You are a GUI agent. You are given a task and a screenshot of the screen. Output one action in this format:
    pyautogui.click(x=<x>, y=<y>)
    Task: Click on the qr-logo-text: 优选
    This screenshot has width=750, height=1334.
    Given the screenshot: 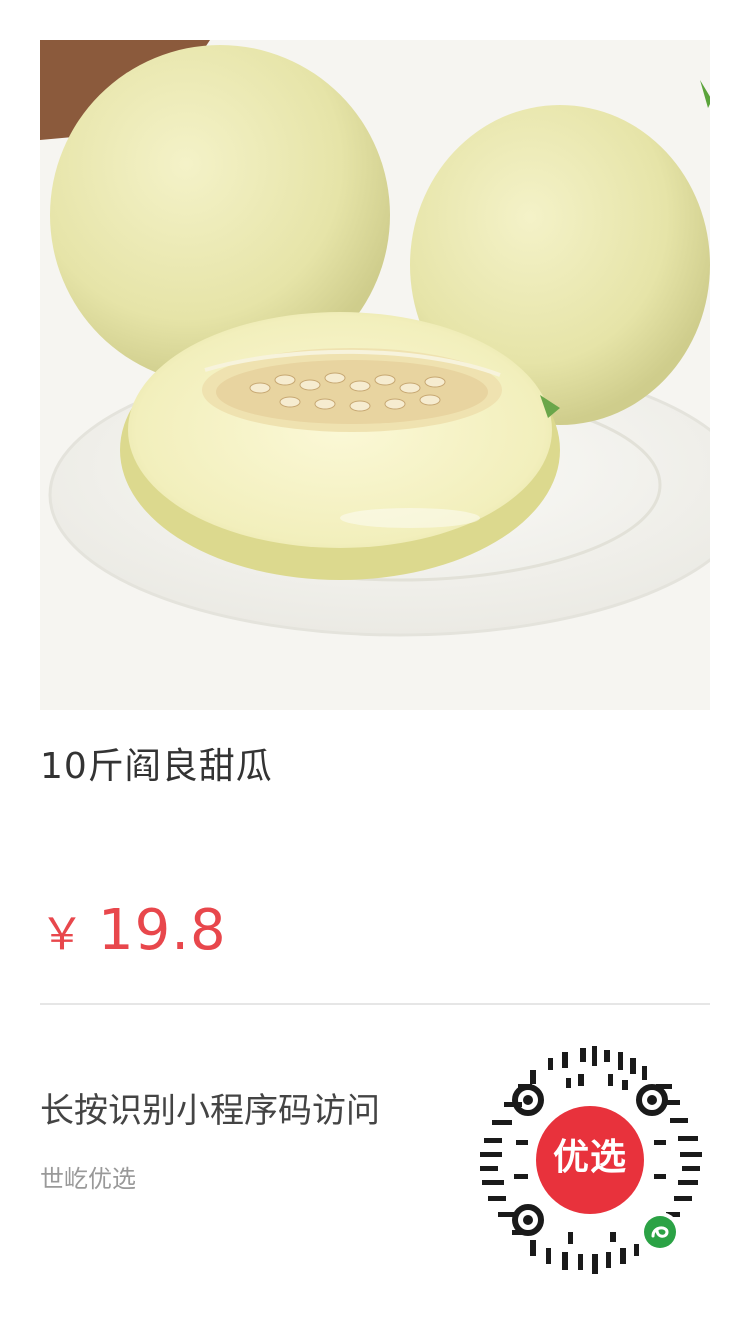 What is the action you would take?
    pyautogui.click(x=589, y=1157)
    